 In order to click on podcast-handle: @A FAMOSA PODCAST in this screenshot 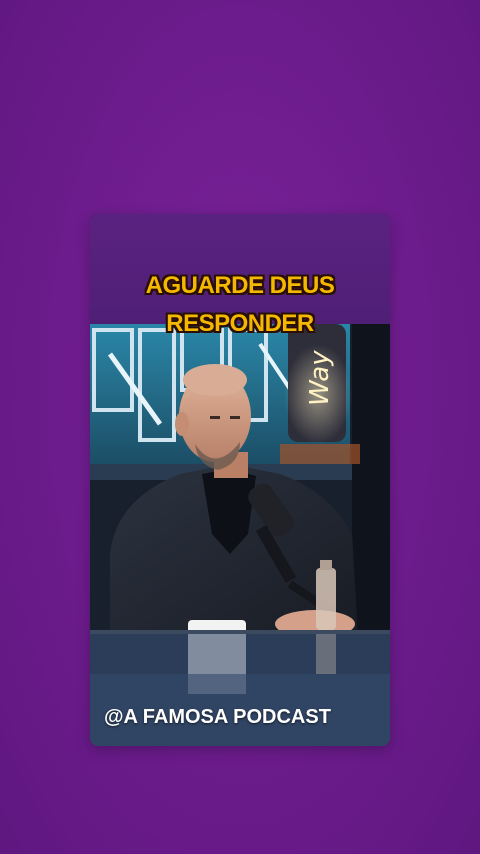, I will do `click(217, 717)`.